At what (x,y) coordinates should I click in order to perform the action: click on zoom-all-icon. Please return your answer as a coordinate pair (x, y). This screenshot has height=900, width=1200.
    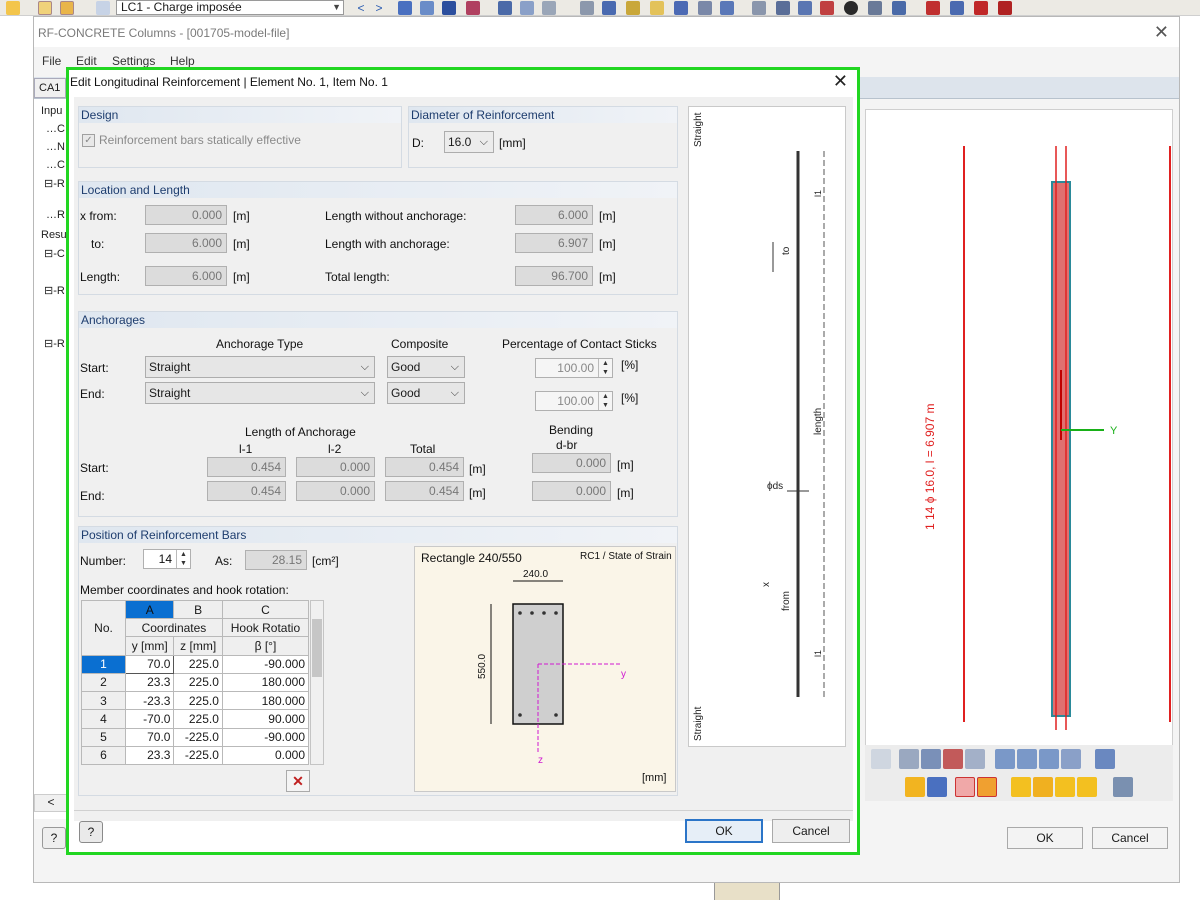
    Looking at the image, I should click on (975, 759).